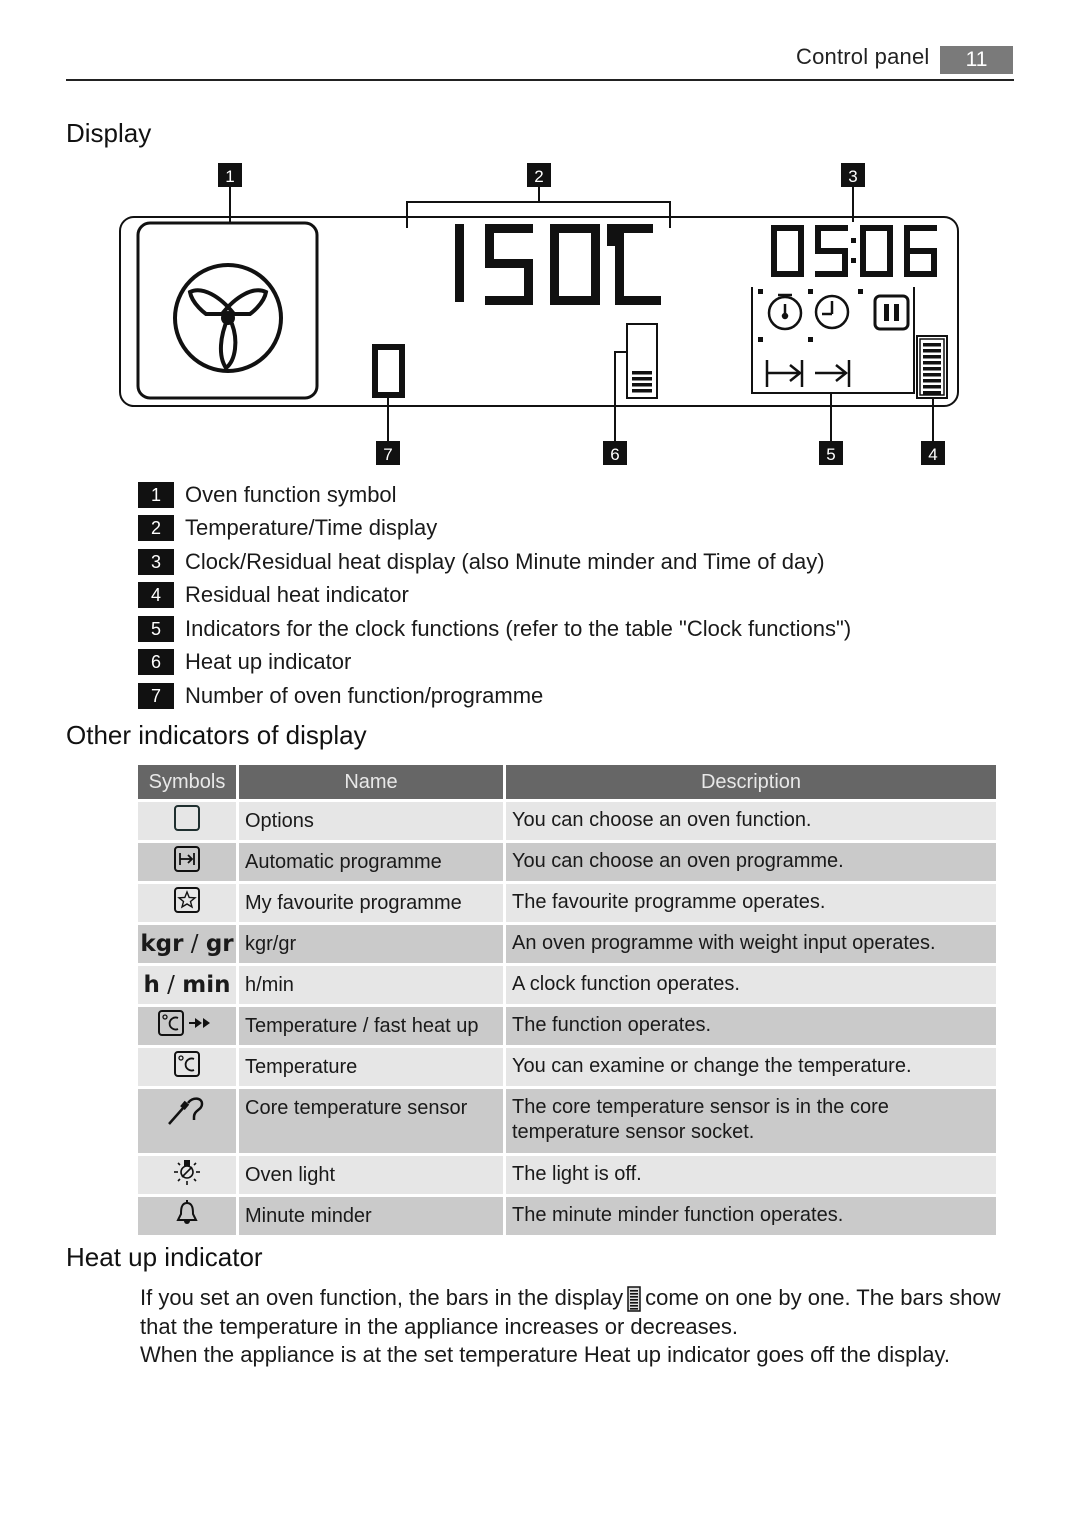 This screenshot has height=1529, width=1080. What do you see at coordinates (291, 494) in the screenshot?
I see `legend-text: Oven function symbol` at bounding box center [291, 494].